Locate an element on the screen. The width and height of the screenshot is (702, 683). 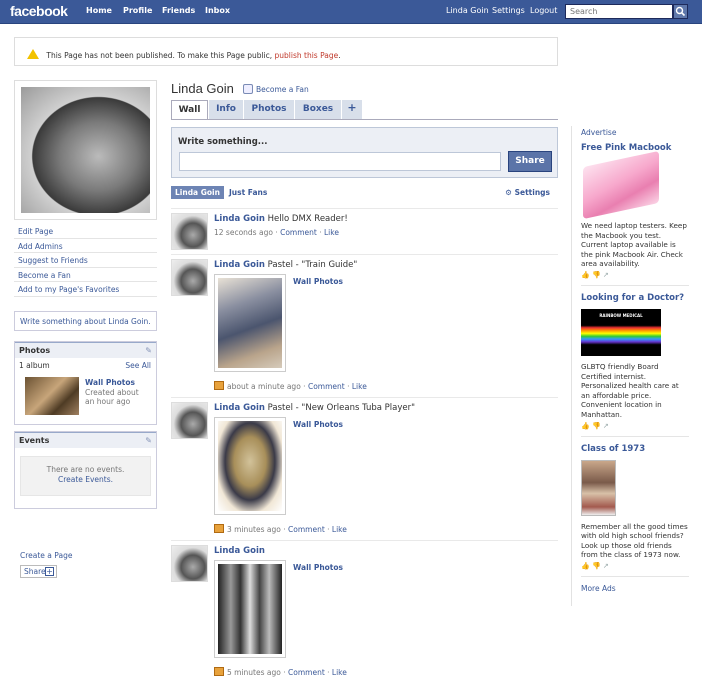
album-thumbnail is located at coordinates (52, 395).